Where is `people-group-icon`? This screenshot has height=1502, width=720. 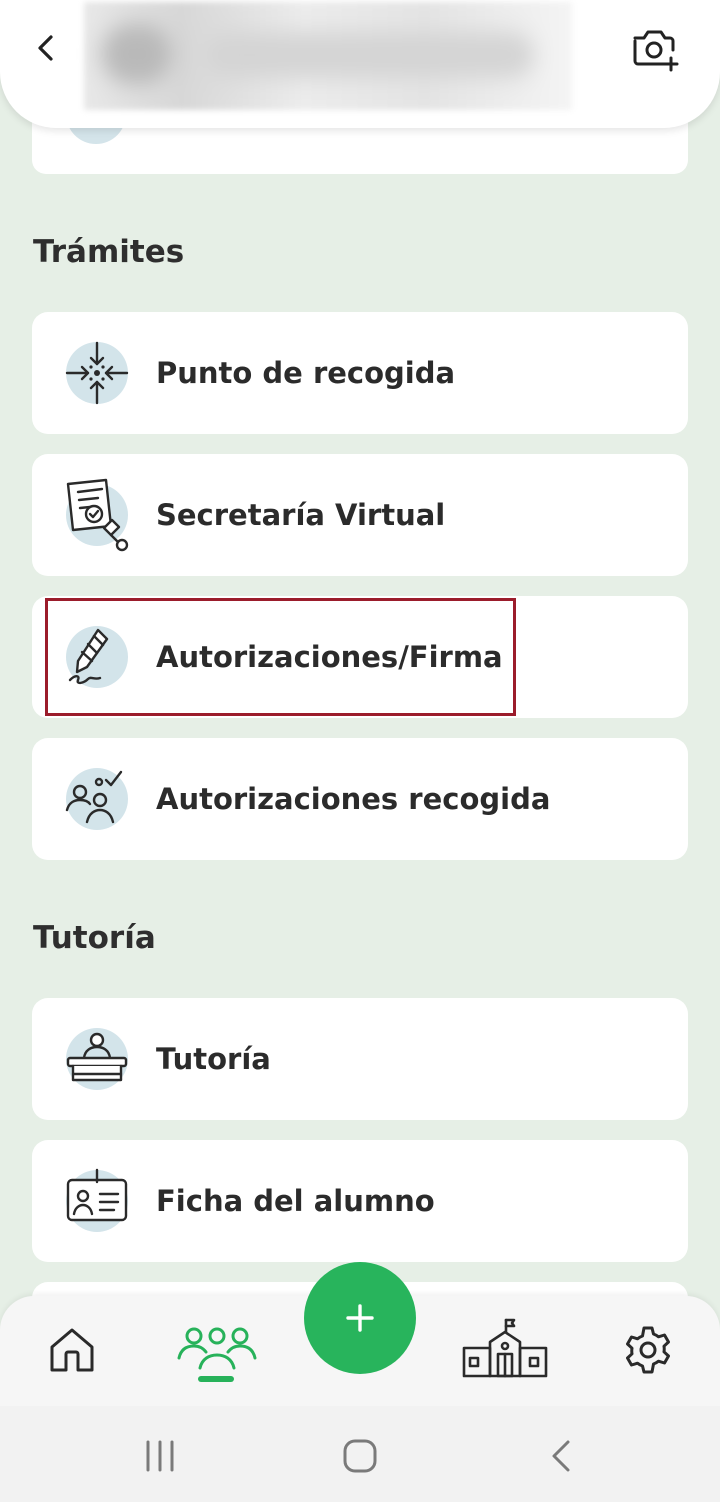 people-group-icon is located at coordinates (217, 1348).